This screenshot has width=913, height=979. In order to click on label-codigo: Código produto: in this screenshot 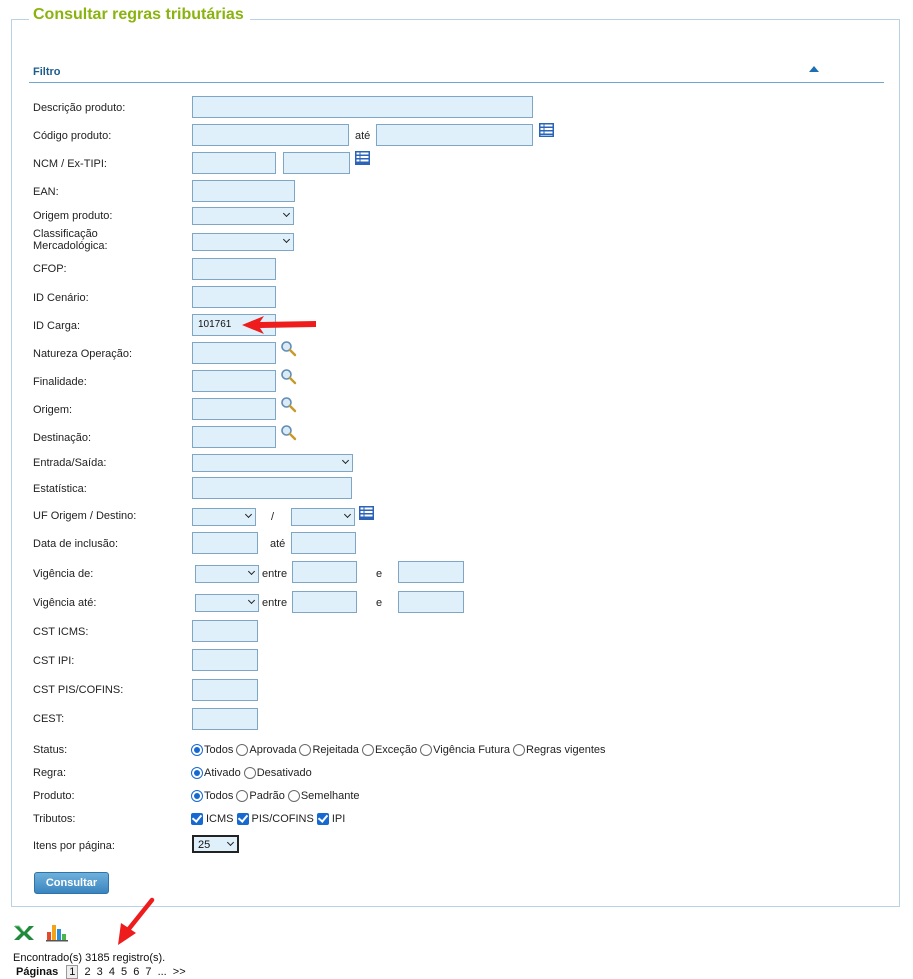, I will do `click(72, 136)`.